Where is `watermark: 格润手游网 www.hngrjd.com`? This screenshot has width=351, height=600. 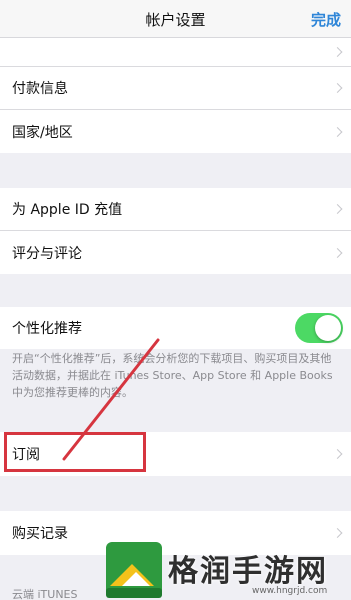 watermark: 格润手游网 www.hngrjd.com is located at coordinates (226, 570).